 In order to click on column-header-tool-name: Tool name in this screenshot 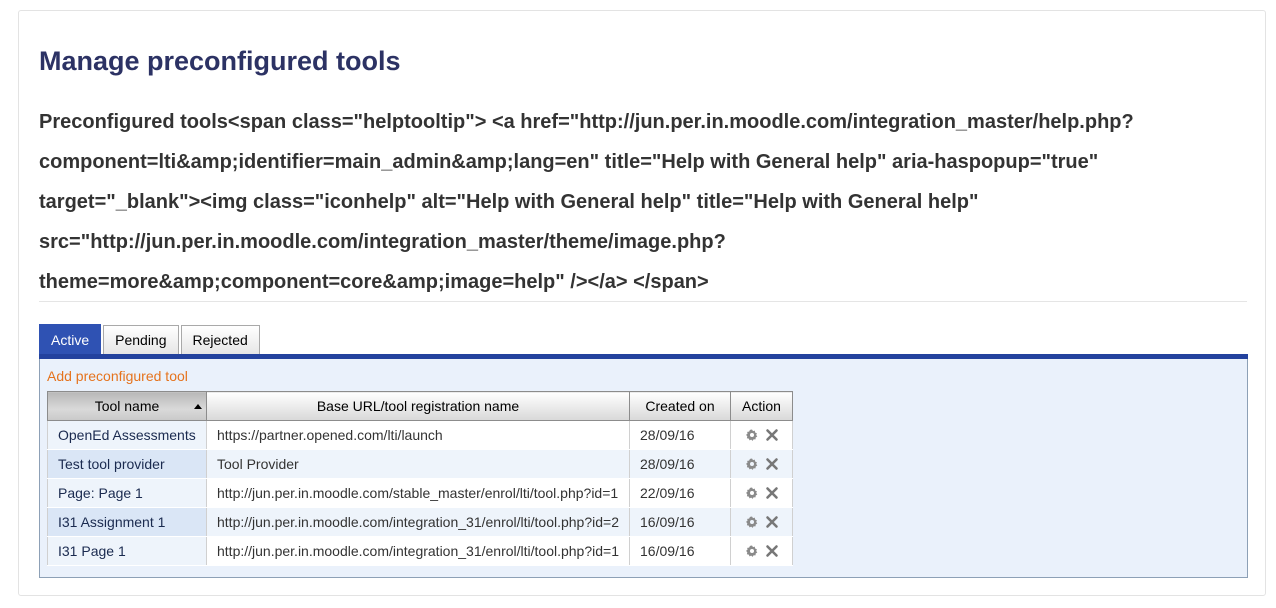, I will do `click(127, 406)`.